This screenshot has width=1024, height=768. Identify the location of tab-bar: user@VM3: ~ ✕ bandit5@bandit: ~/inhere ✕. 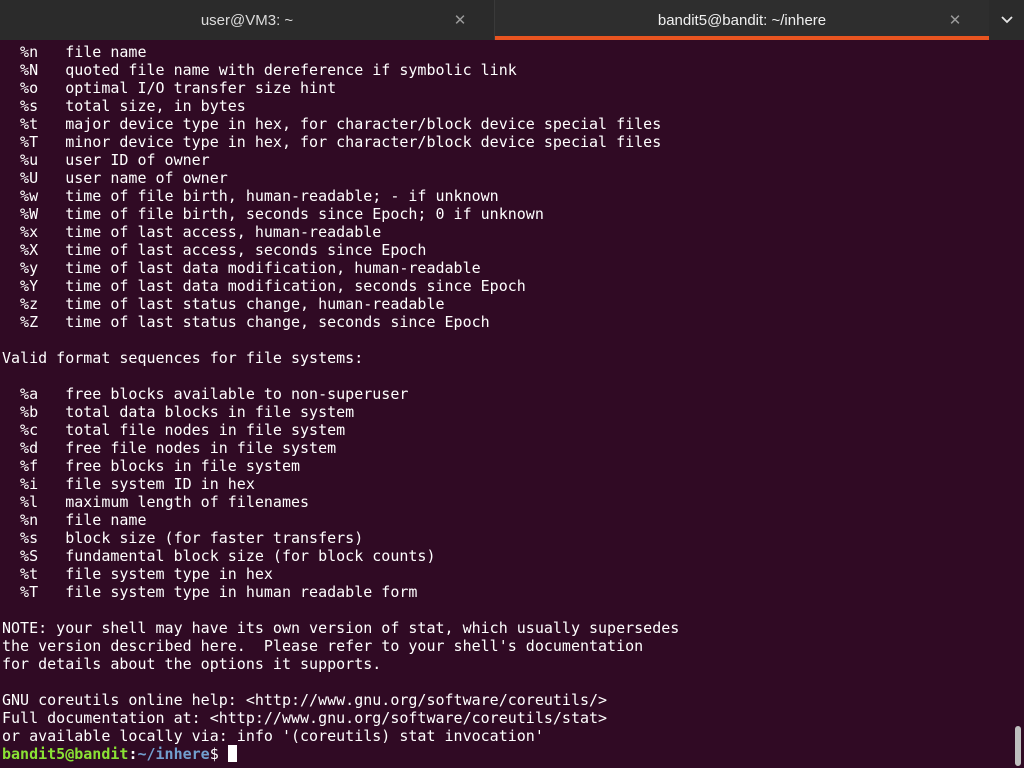
(512, 20).